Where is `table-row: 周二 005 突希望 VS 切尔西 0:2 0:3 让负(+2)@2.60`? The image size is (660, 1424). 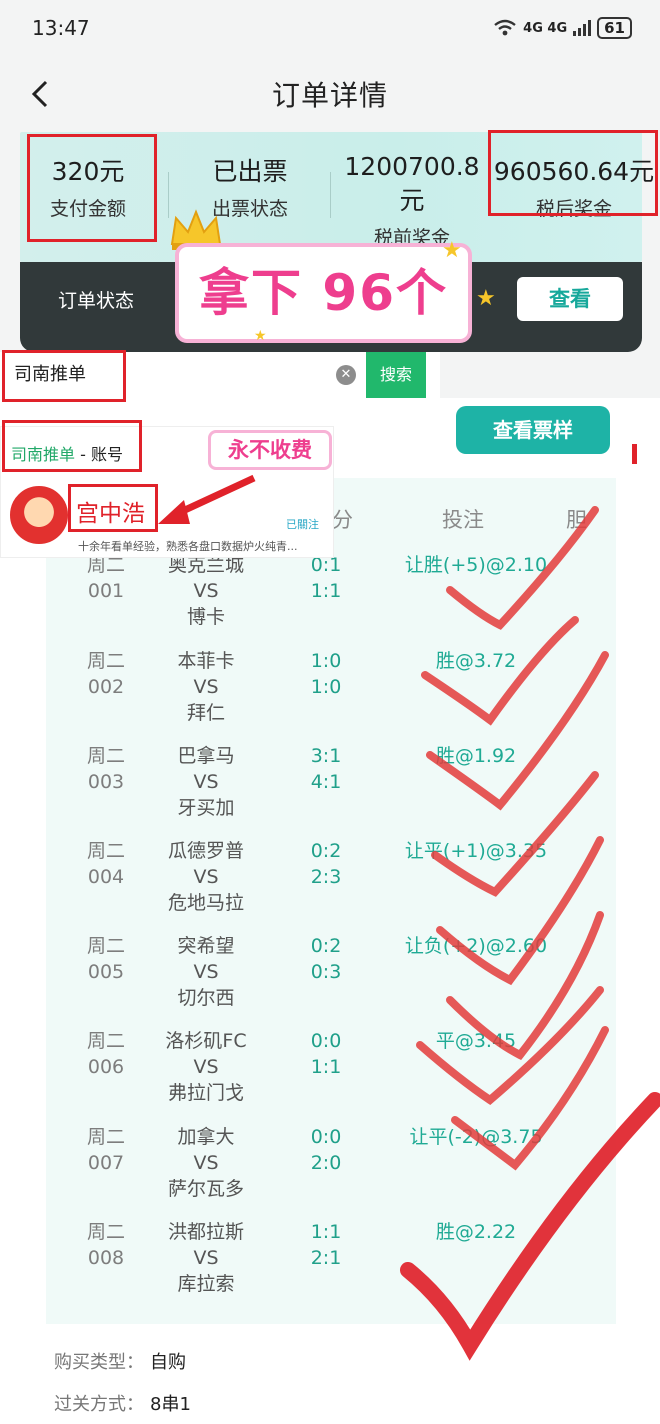 table-row: 周二 005 突希望 VS 切尔西 0:2 0:3 让负(+2)@2.60 is located at coordinates (331, 980).